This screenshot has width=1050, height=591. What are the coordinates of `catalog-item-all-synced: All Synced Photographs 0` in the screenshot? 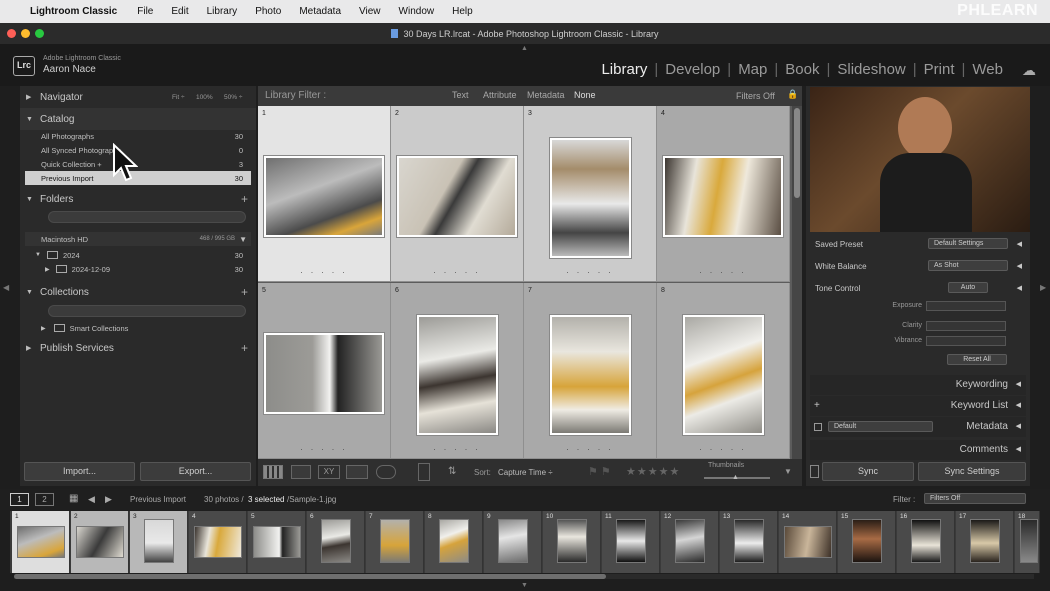 It's located at (138, 150).